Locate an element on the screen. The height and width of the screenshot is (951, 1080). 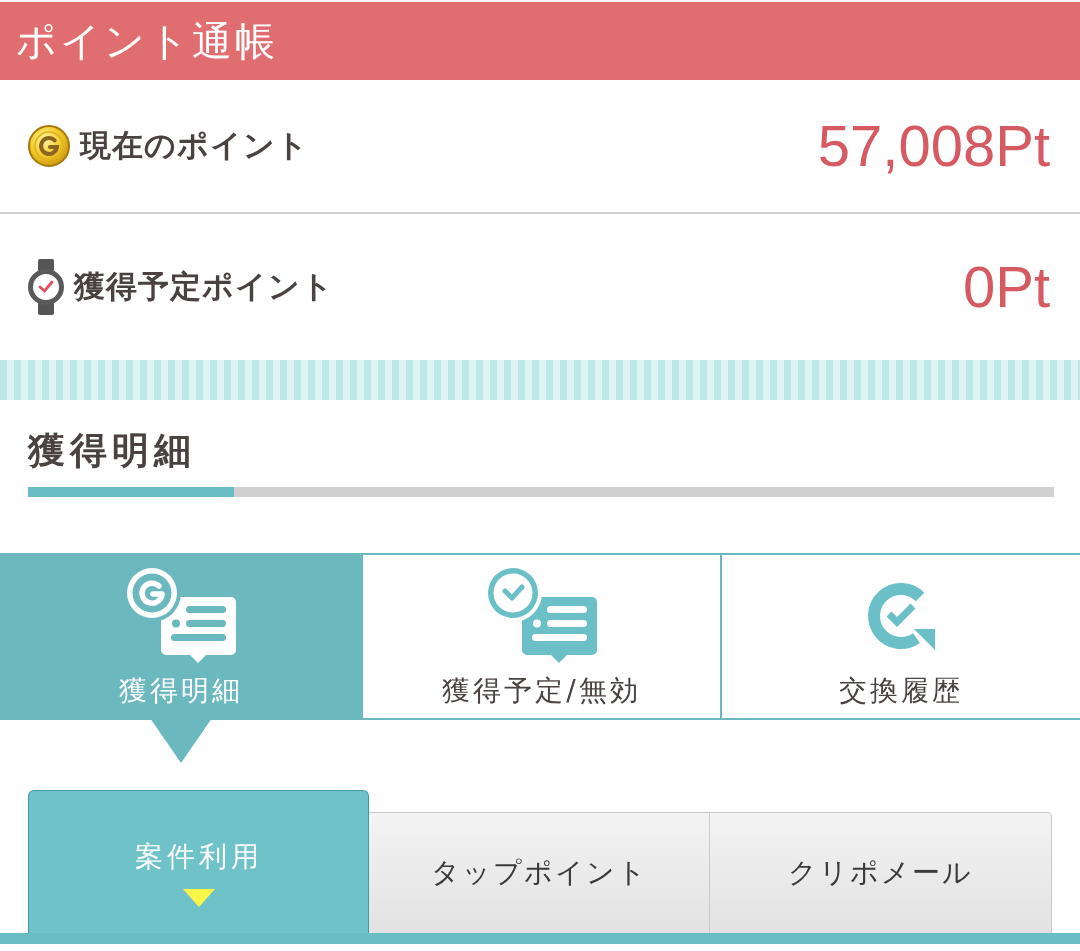
caret-icon is located at coordinates (198, 898).